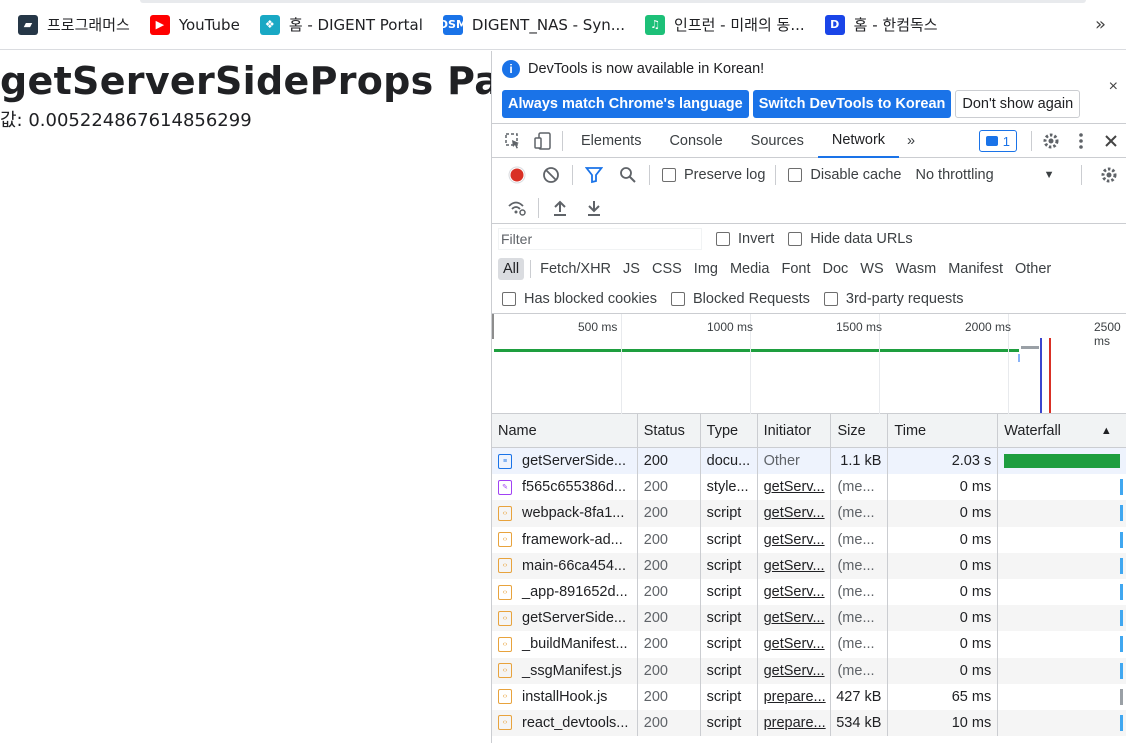 The height and width of the screenshot is (743, 1126). What do you see at coordinates (194, 25) in the screenshot?
I see `bookmark-item: ▶ YouTube` at bounding box center [194, 25].